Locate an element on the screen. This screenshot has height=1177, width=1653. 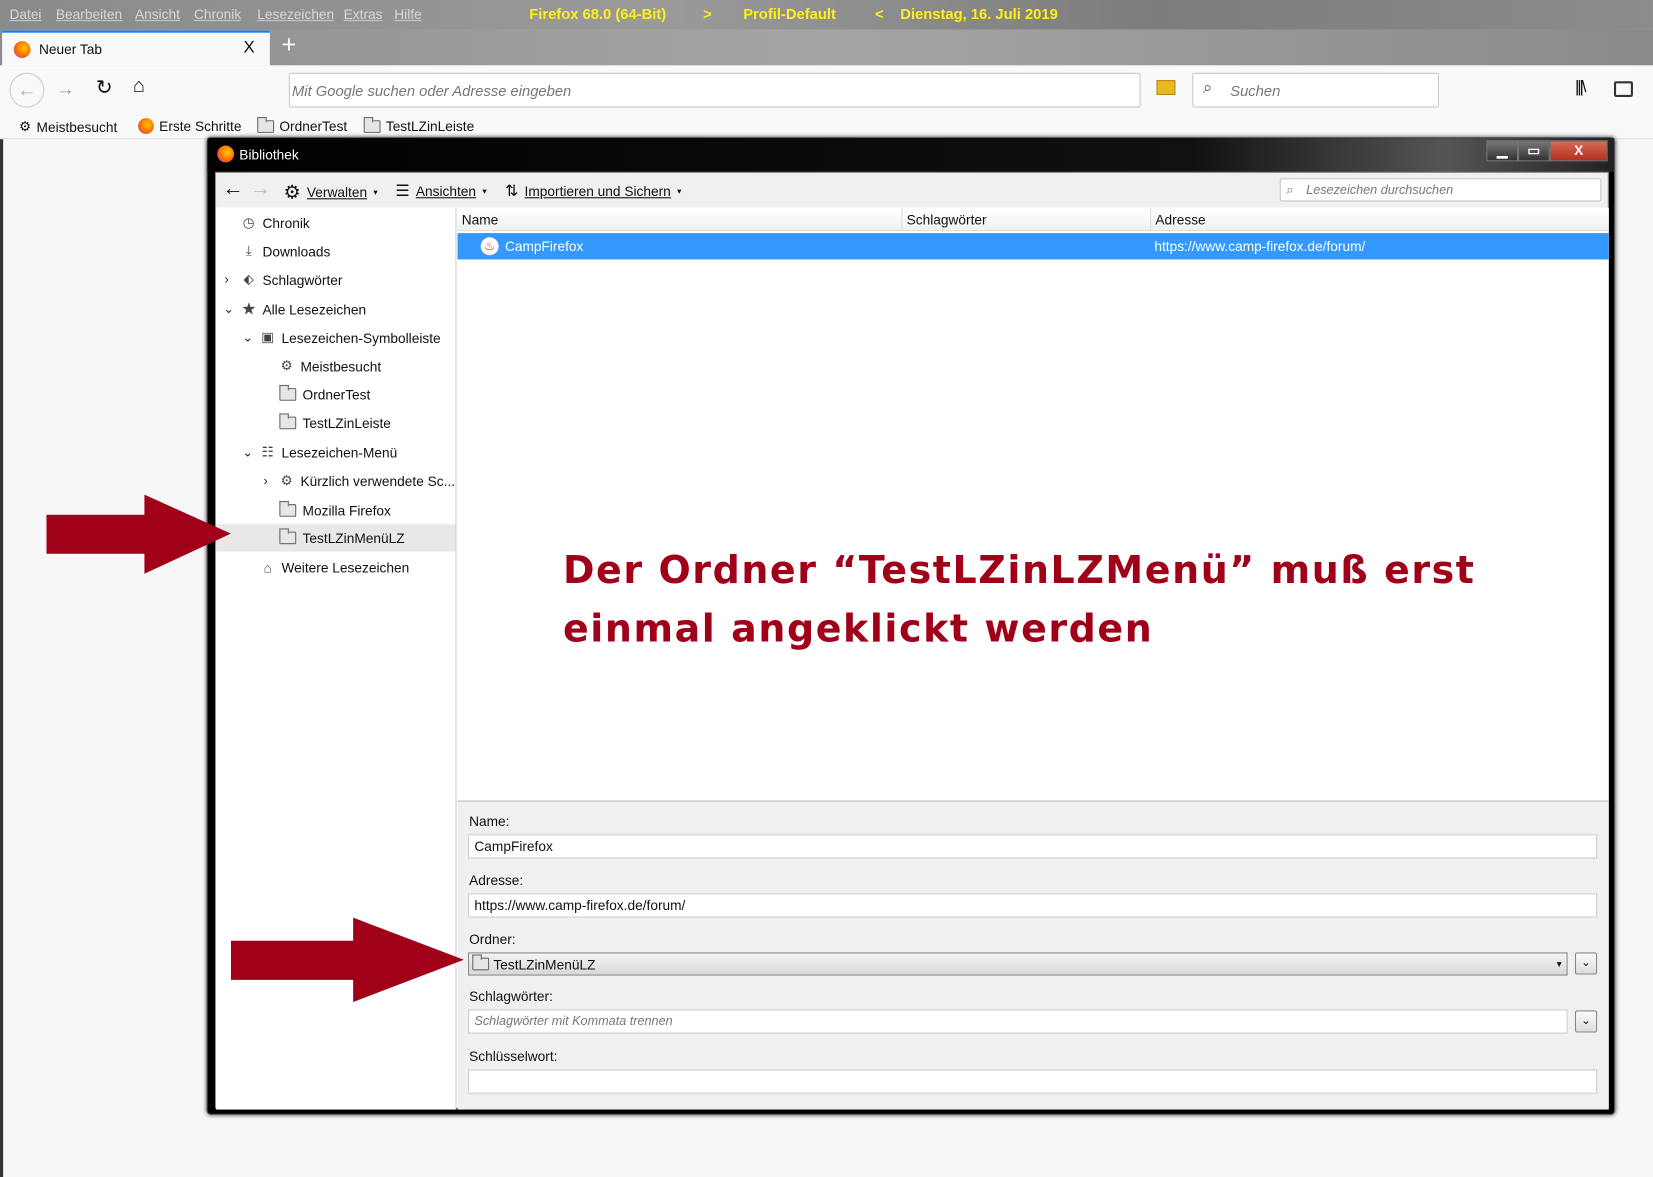
tree-item-weitere-lesezeichen: ⌂ Weitere Lesezeichen is located at coordinates (335, 567).